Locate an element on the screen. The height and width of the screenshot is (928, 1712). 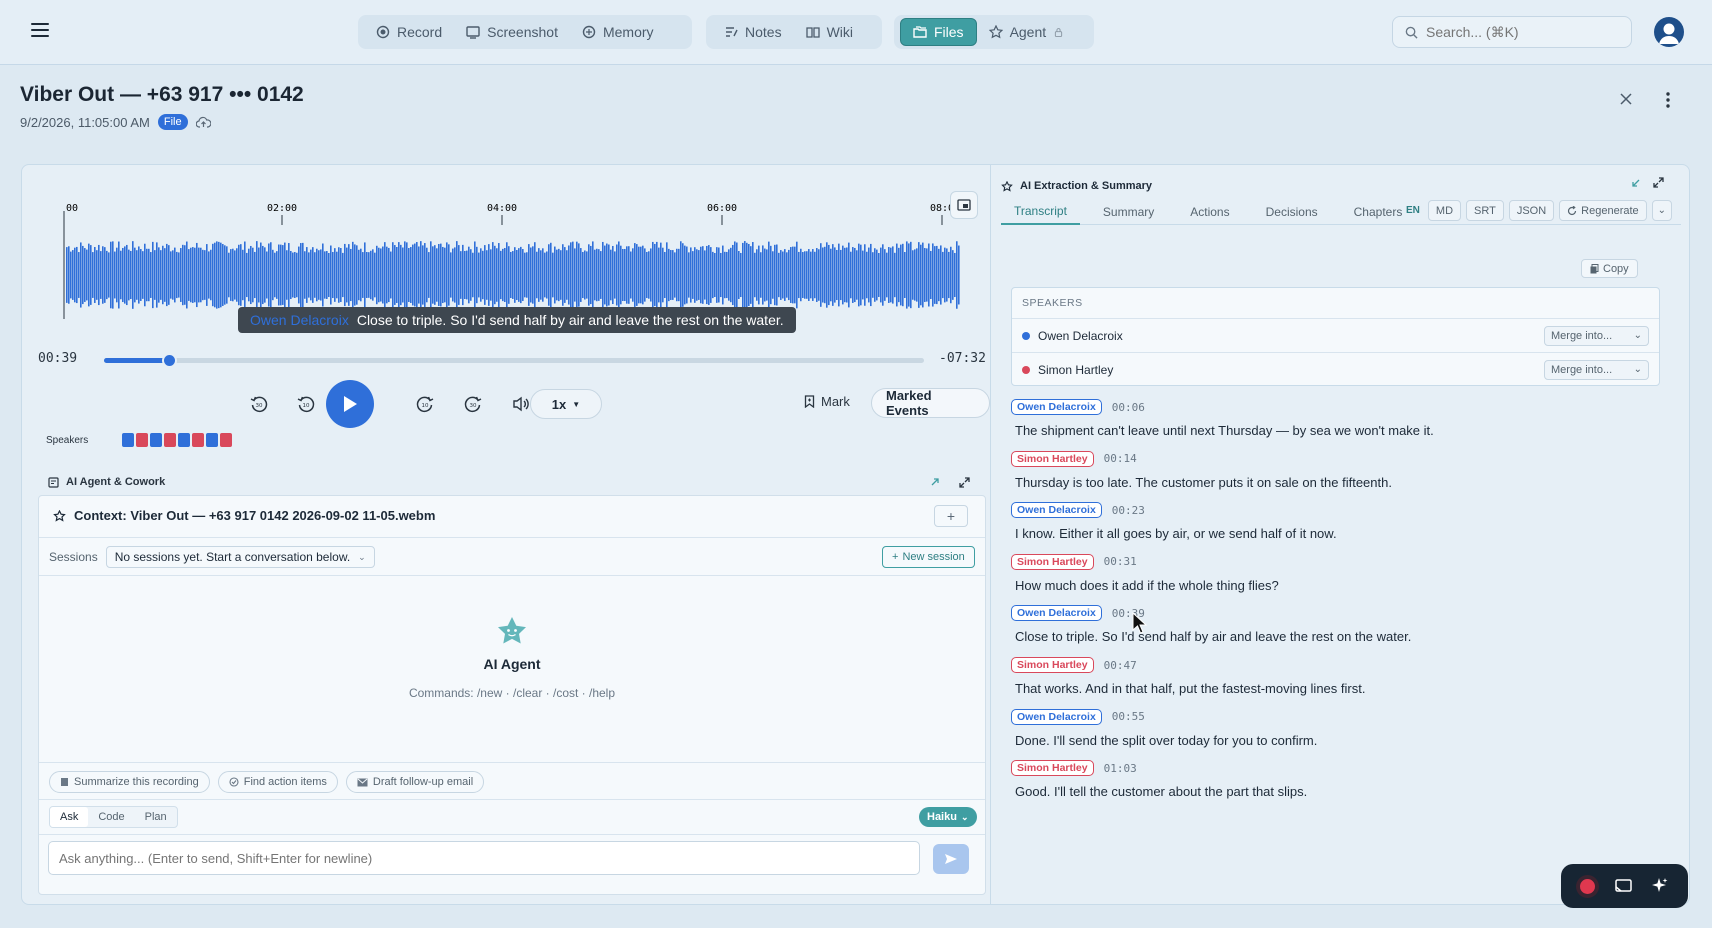
svg-text: 10 is located at coordinates (306, 406).